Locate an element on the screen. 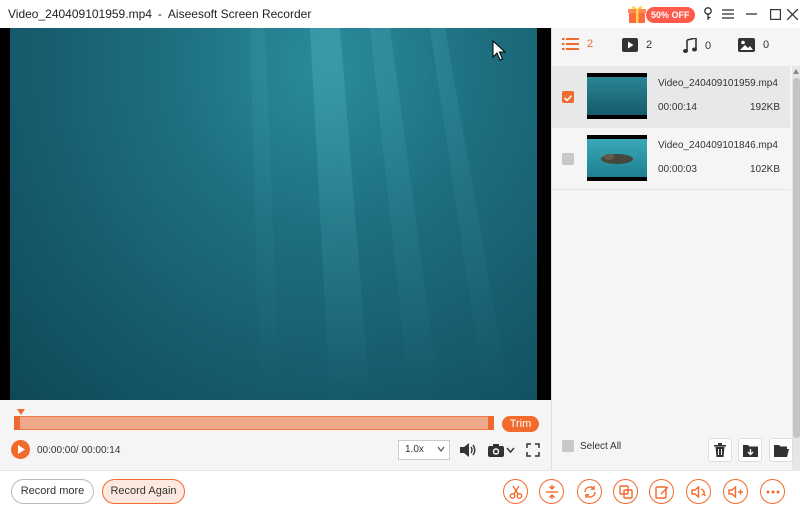 The width and height of the screenshot is (800, 514). key-icon is located at coordinates (708, 14).